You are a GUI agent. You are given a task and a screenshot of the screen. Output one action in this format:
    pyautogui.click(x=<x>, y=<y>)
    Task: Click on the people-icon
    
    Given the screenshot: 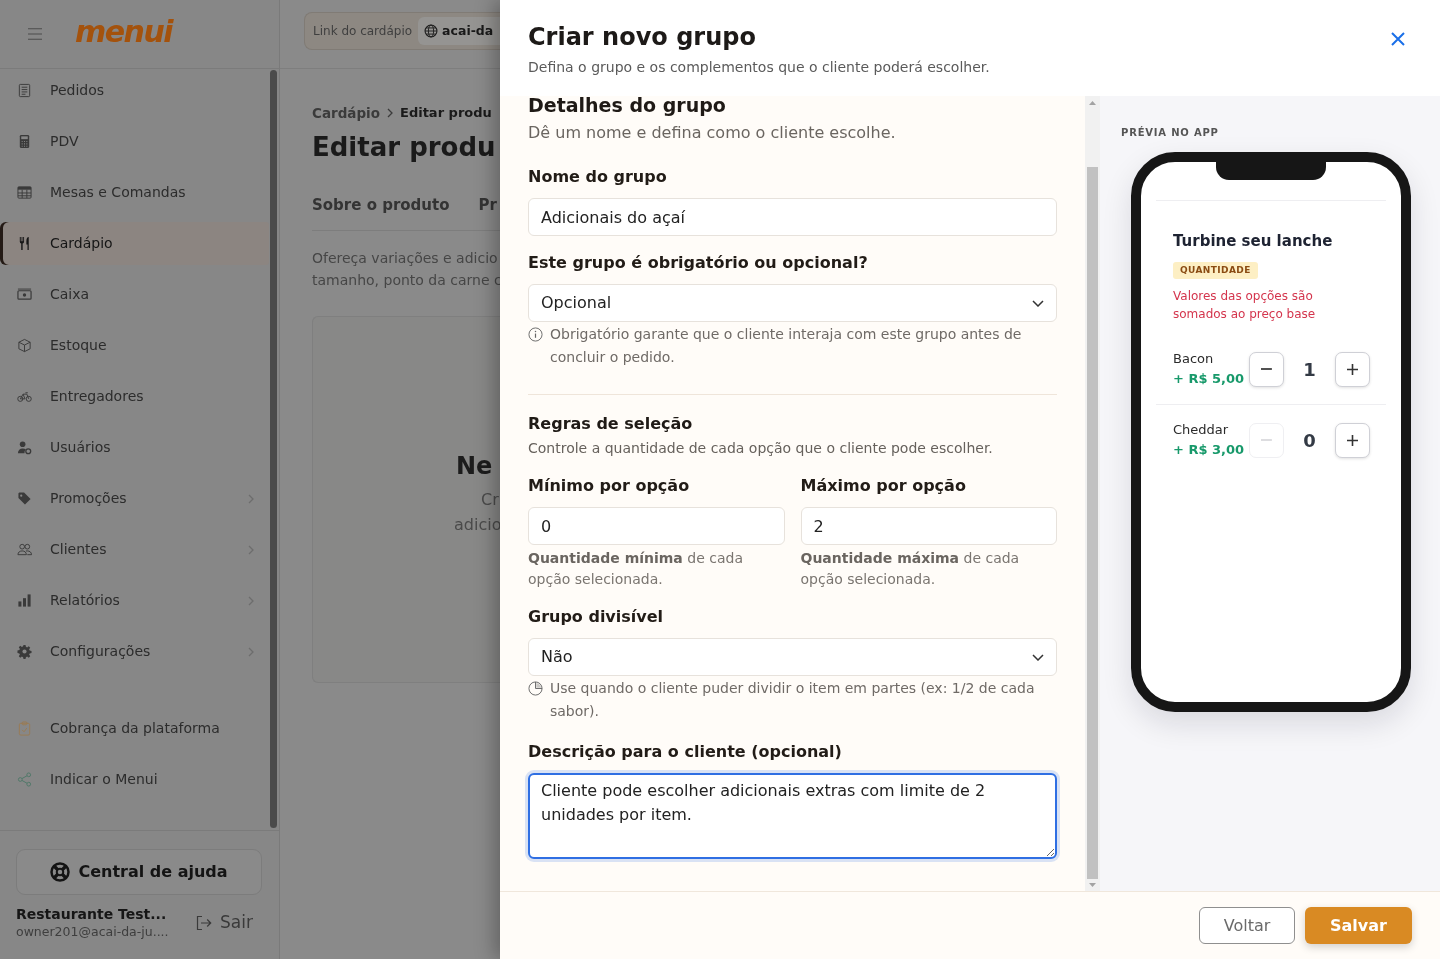 What is the action you would take?
    pyautogui.click(x=24, y=549)
    